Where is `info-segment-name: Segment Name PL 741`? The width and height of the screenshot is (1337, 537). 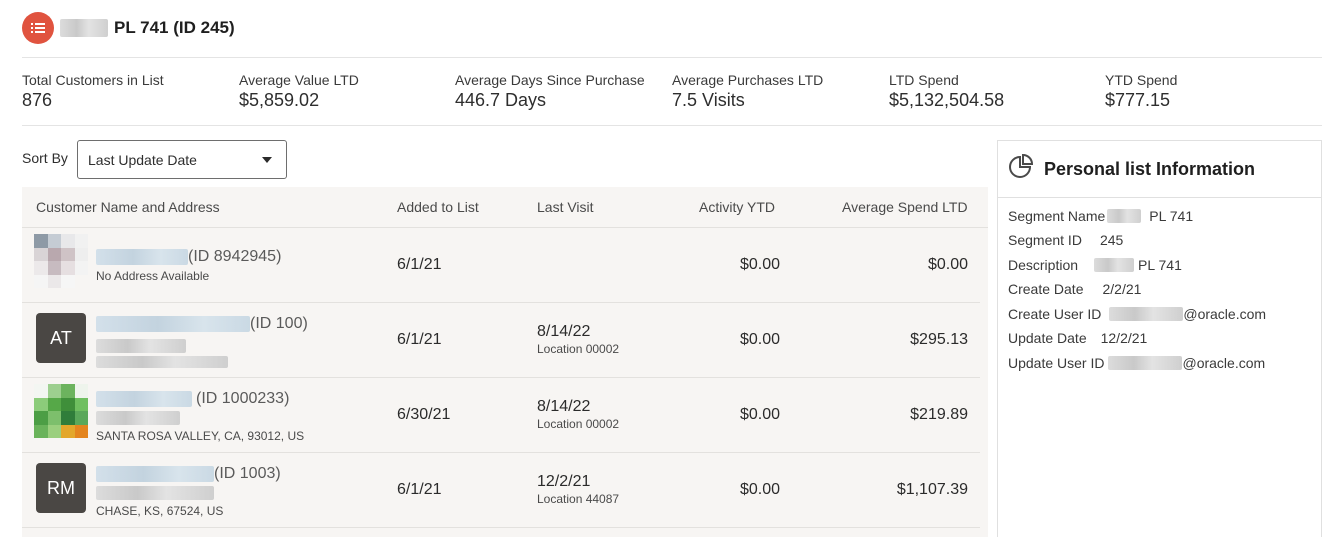 info-segment-name: Segment Name PL 741 is located at coordinates (1100, 216).